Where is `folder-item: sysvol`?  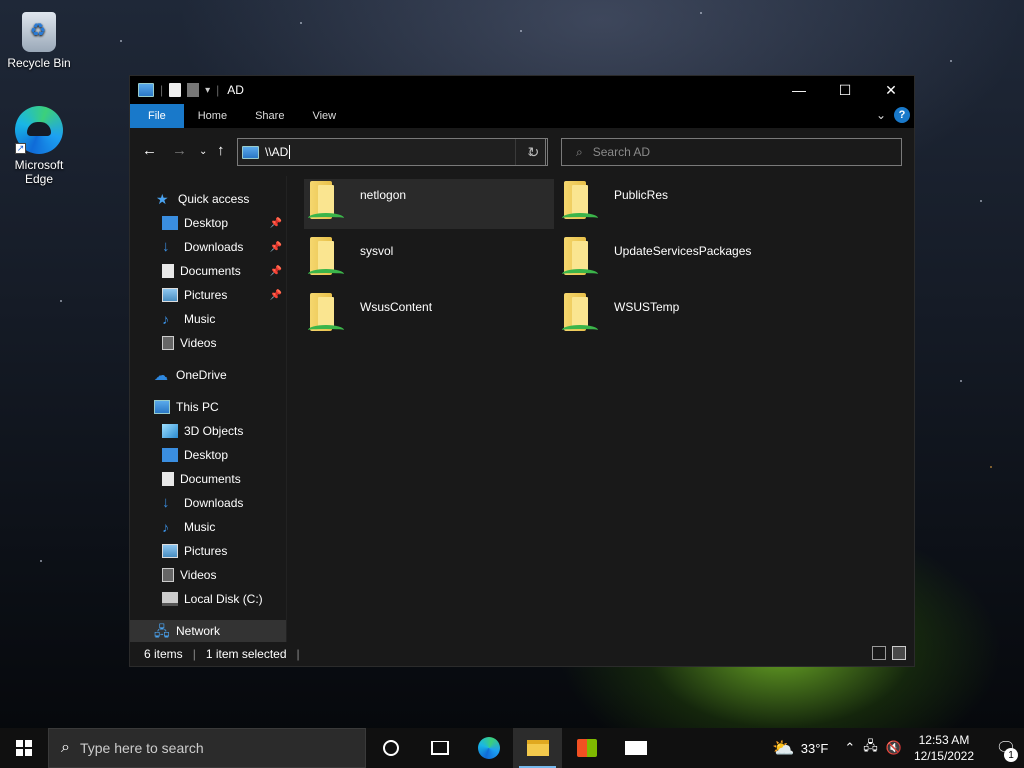 folder-item: sysvol is located at coordinates (429, 260).